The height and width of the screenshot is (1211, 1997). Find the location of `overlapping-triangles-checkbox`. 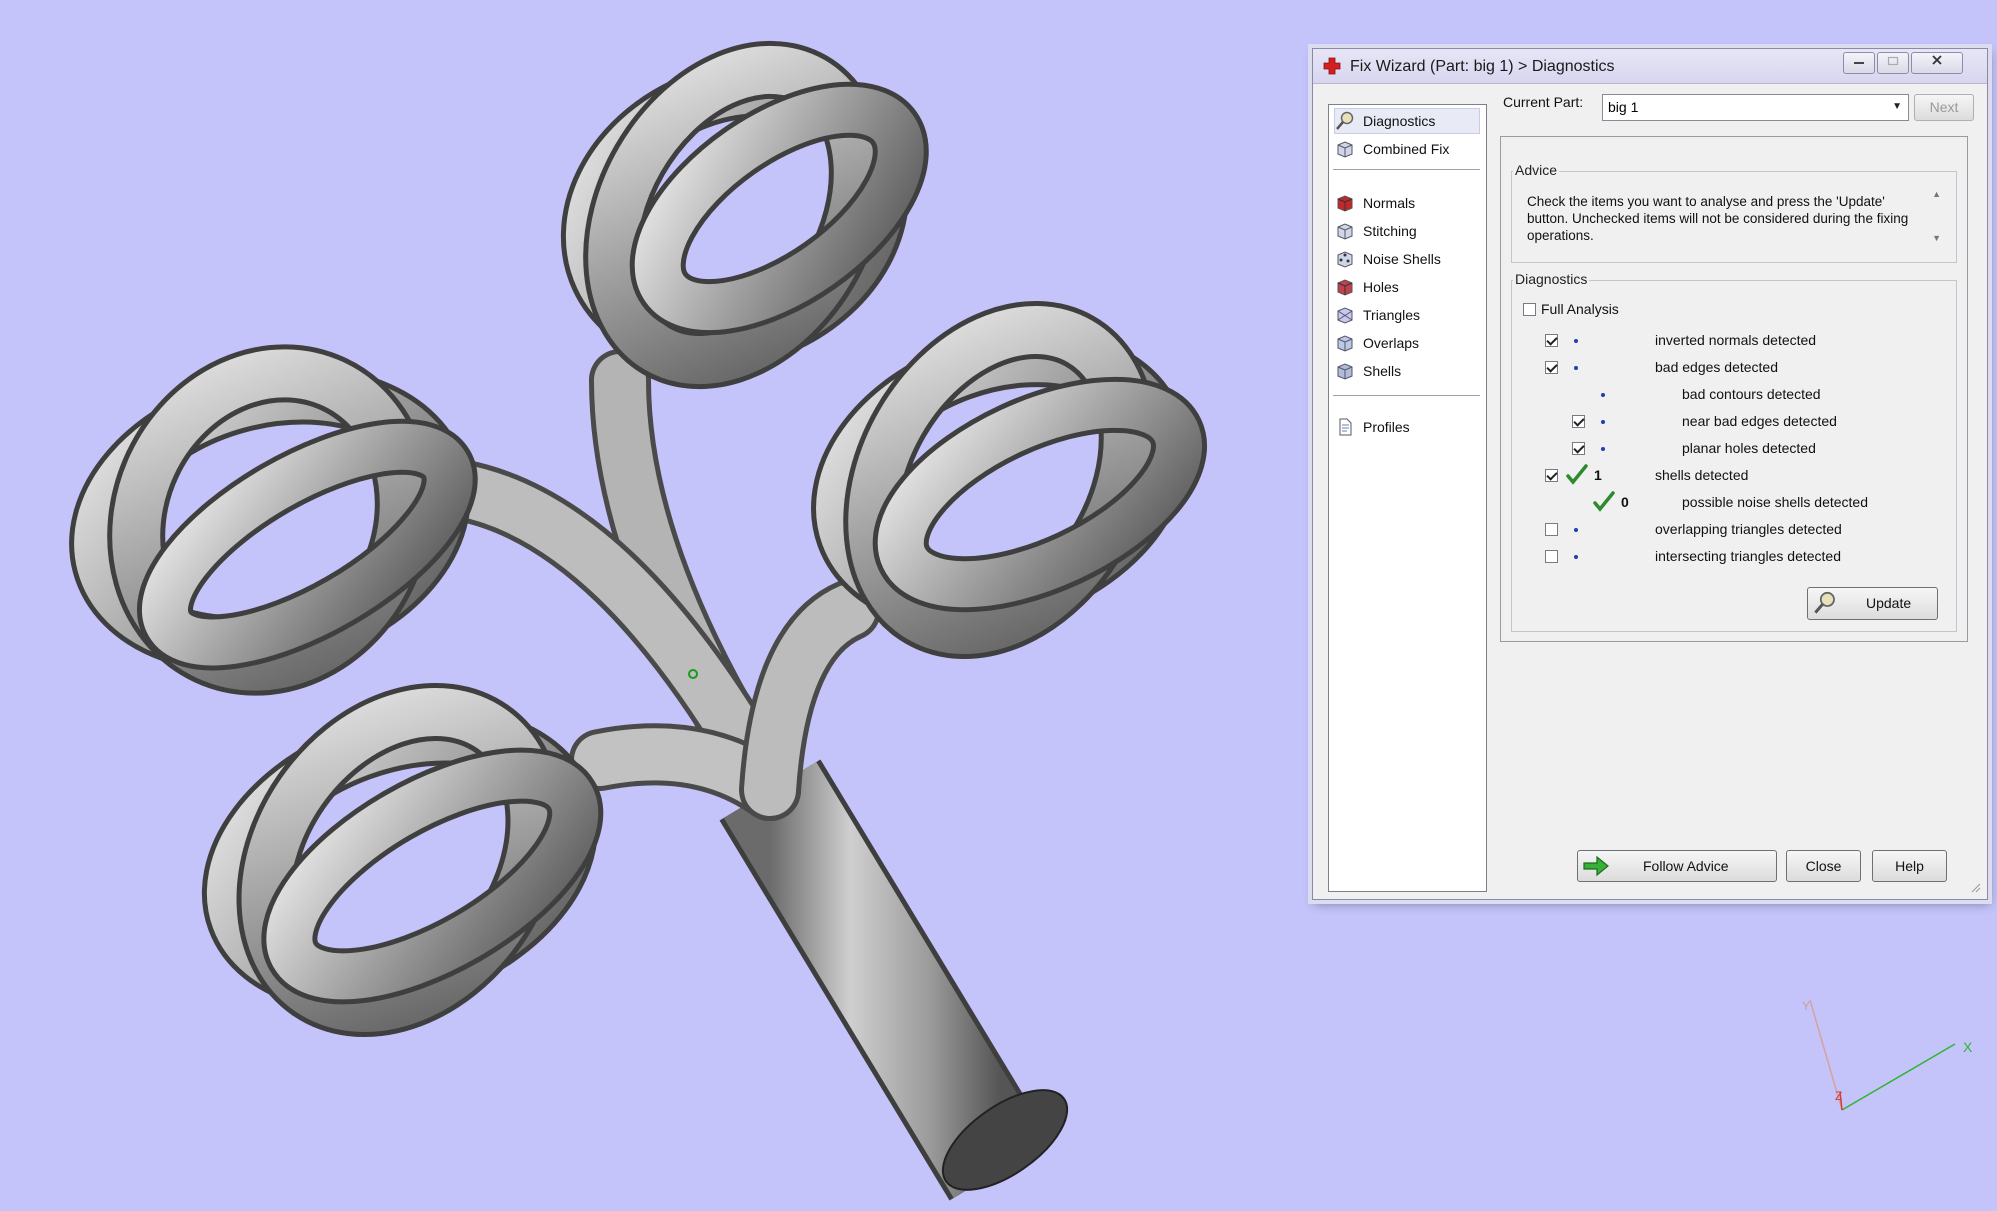

overlapping-triangles-checkbox is located at coordinates (1551, 529).